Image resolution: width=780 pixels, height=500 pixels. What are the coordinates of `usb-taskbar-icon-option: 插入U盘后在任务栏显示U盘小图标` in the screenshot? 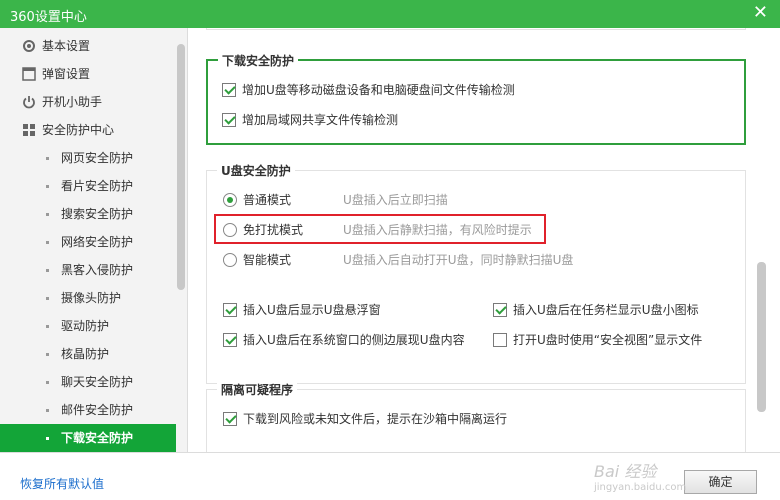 It's located at (613, 310).